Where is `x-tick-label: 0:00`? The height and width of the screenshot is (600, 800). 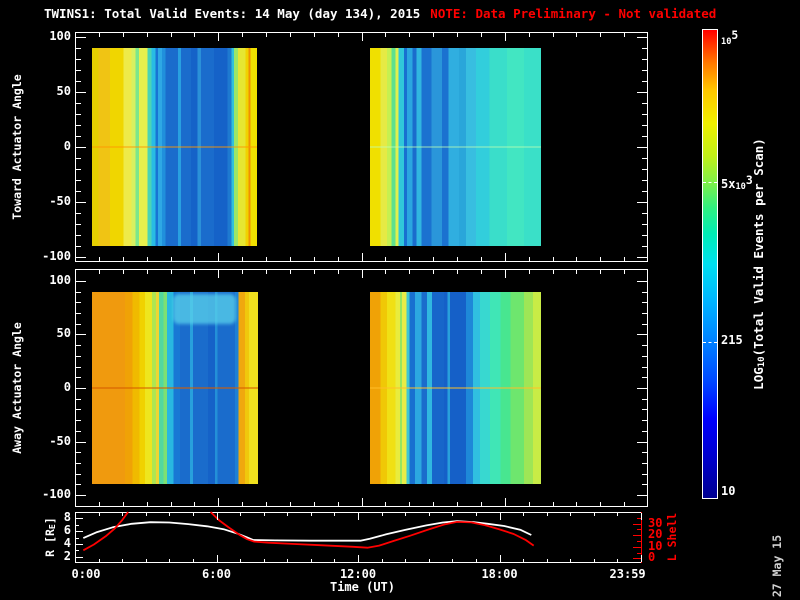 x-tick-label: 0:00 is located at coordinates (86, 574).